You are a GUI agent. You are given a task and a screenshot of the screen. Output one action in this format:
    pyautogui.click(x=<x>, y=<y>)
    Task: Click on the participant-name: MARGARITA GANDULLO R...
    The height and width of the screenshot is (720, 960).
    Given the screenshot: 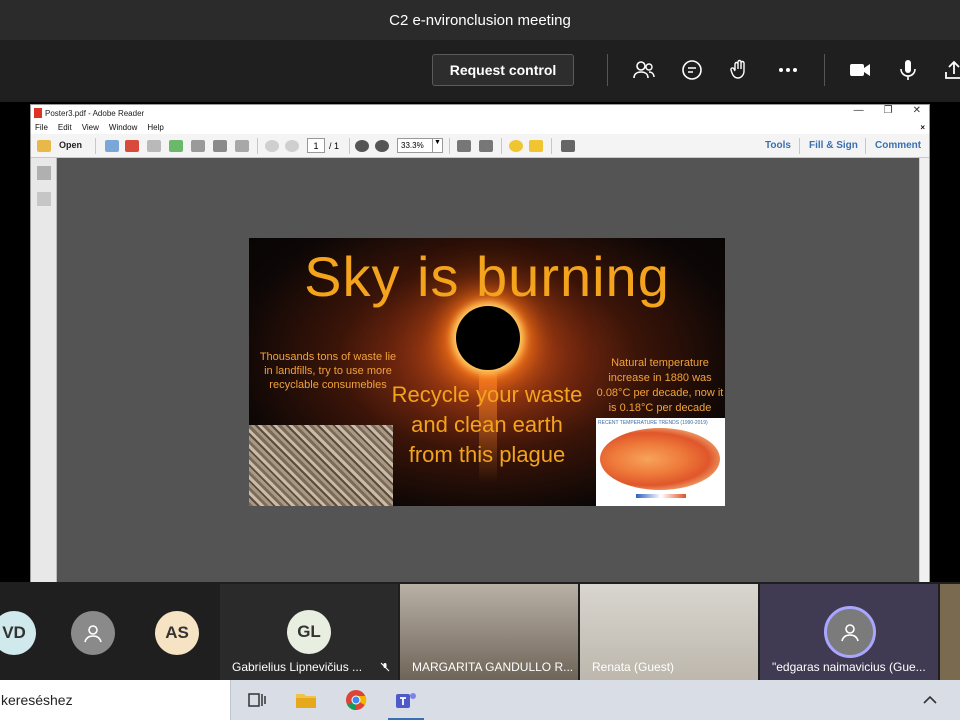 What is the action you would take?
    pyautogui.click(x=493, y=667)
    